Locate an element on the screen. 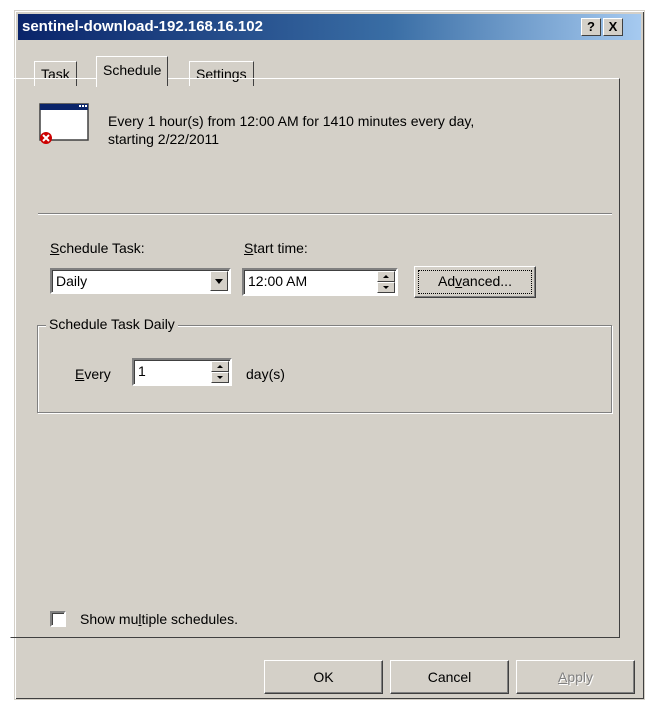  every-label-text: very is located at coordinates (97, 374).